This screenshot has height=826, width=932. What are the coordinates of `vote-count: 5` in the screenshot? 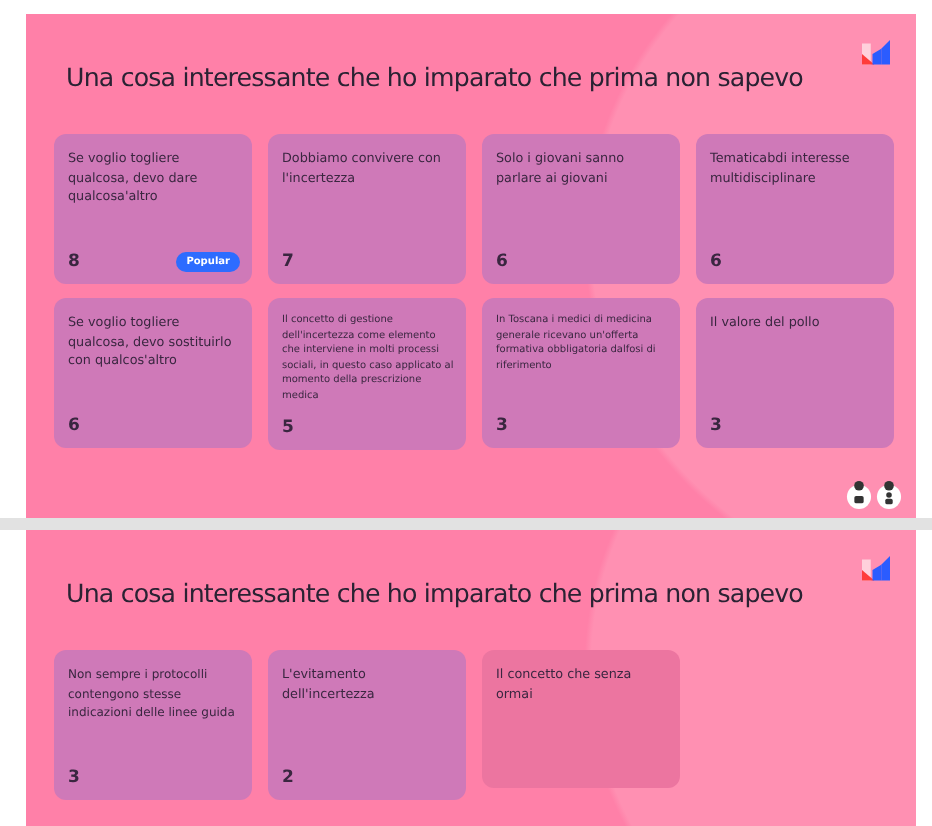 It's located at (288, 427).